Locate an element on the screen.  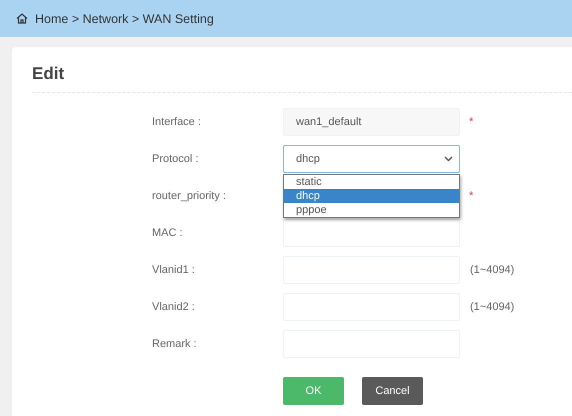
protocol-select: dhcp is located at coordinates (371, 158).